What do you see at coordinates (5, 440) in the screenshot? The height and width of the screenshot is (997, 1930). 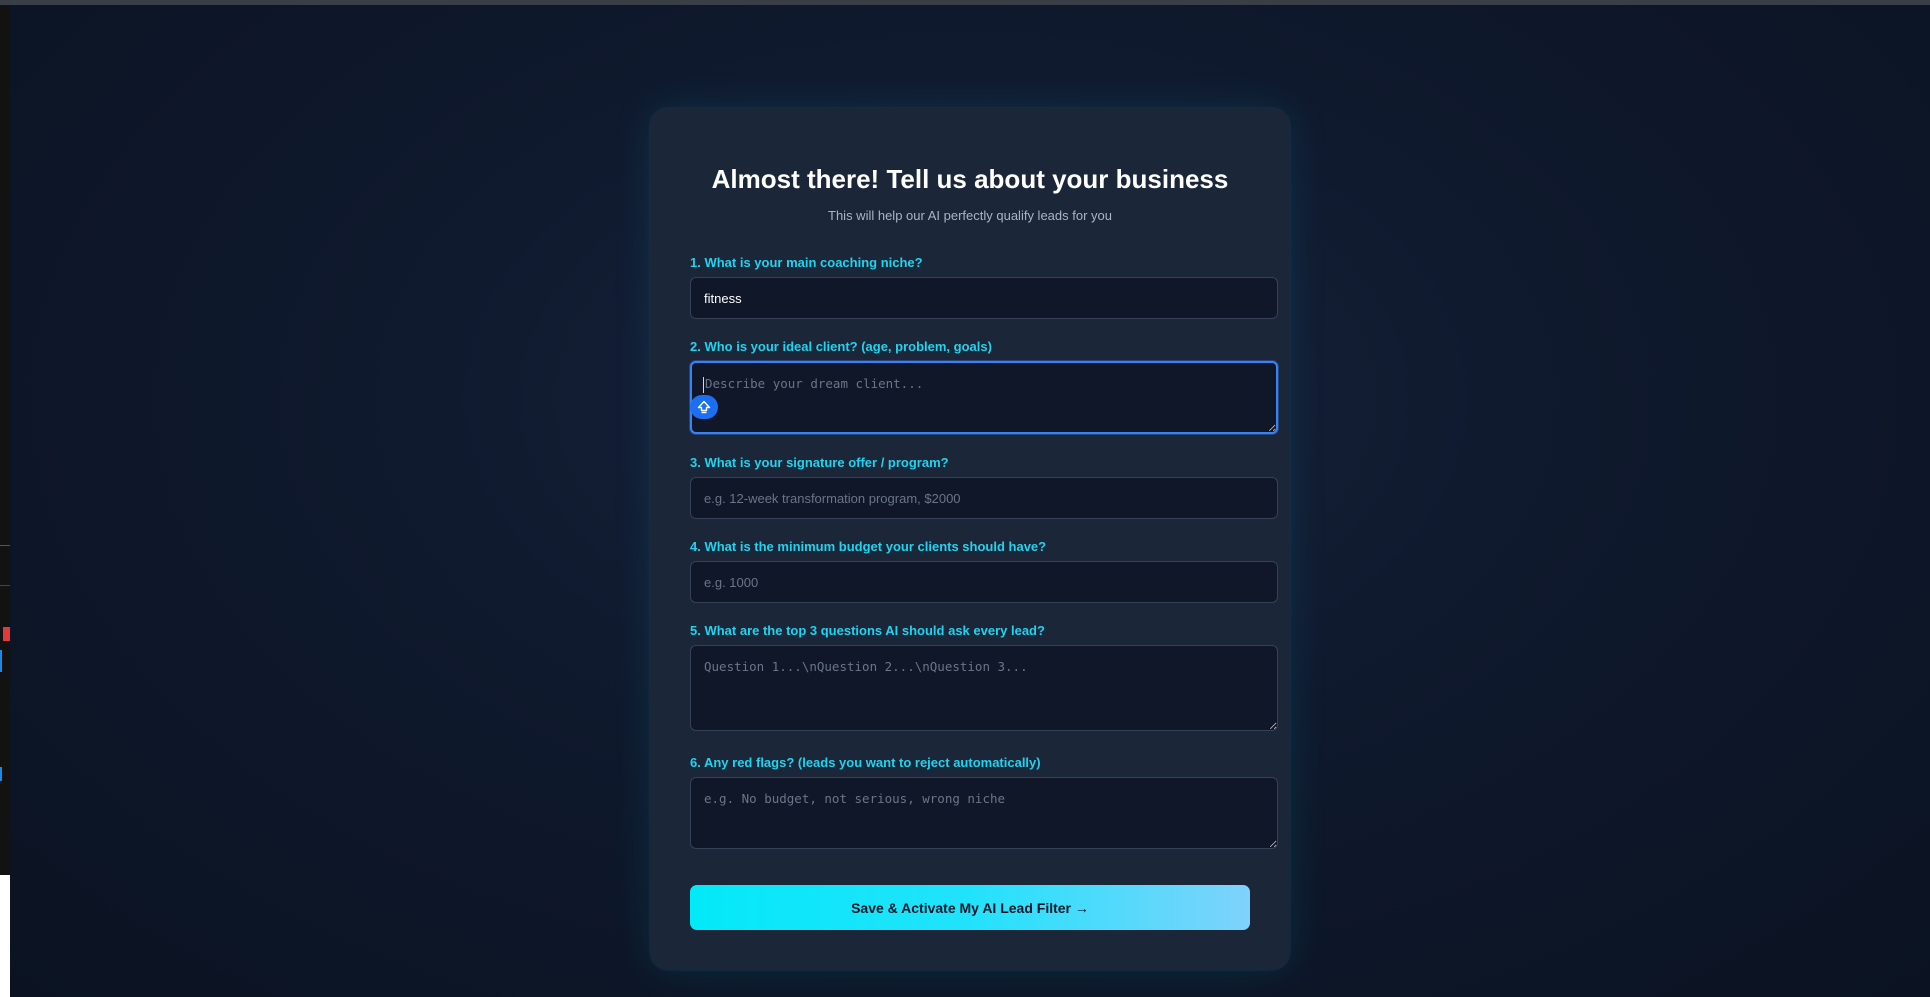 I see `side-panel-edge` at bounding box center [5, 440].